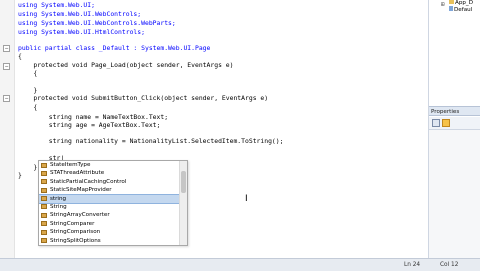 This screenshot has width=480, height=271. I want to click on intellisense-item: STAThreadAttribute, so click(113, 173).